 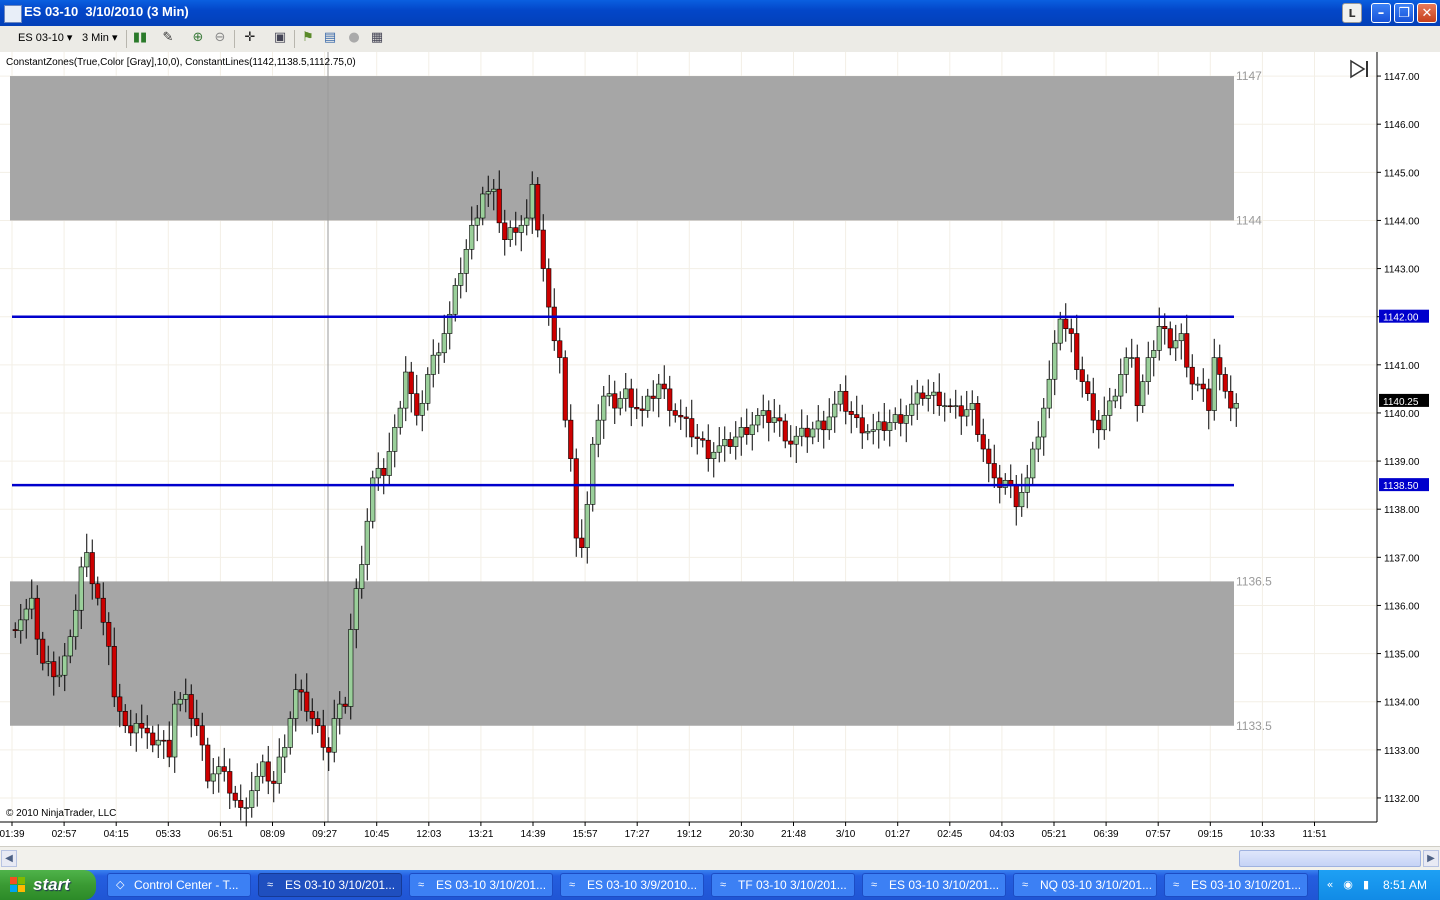 What do you see at coordinates (140, 38) in the screenshot?
I see `candles-icon: ▮▮` at bounding box center [140, 38].